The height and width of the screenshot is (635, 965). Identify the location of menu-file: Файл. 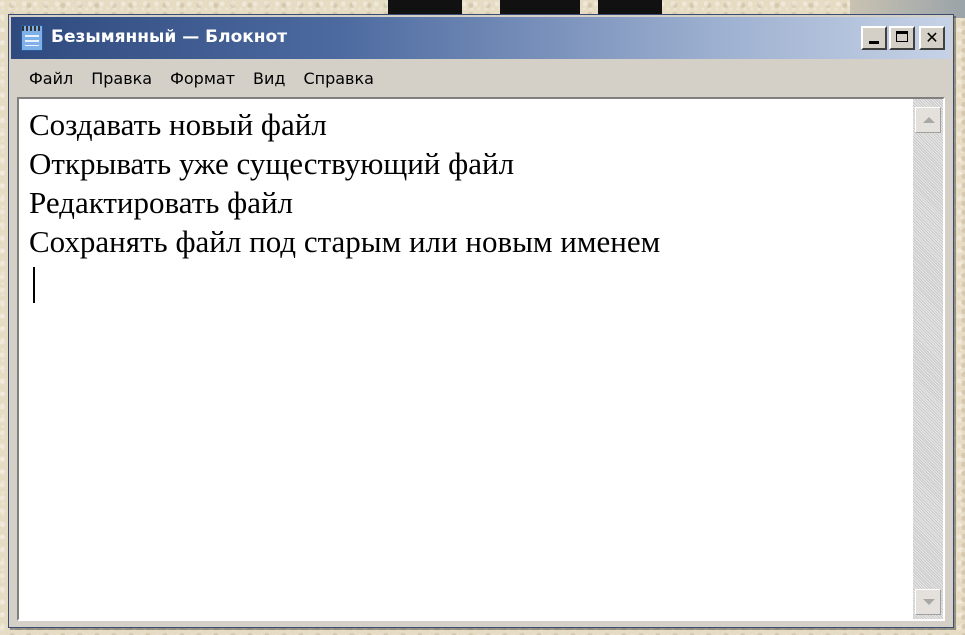
(53, 78).